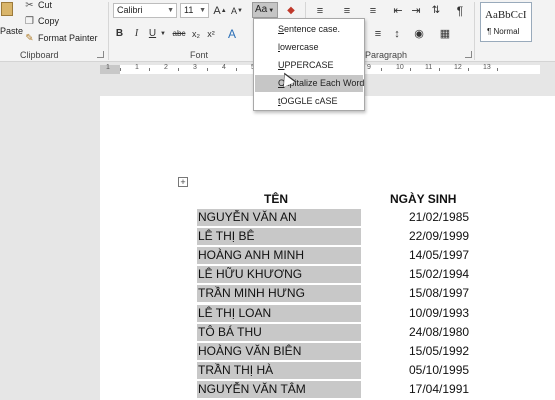  I want to click on text-effects-button: A, so click(232, 33).